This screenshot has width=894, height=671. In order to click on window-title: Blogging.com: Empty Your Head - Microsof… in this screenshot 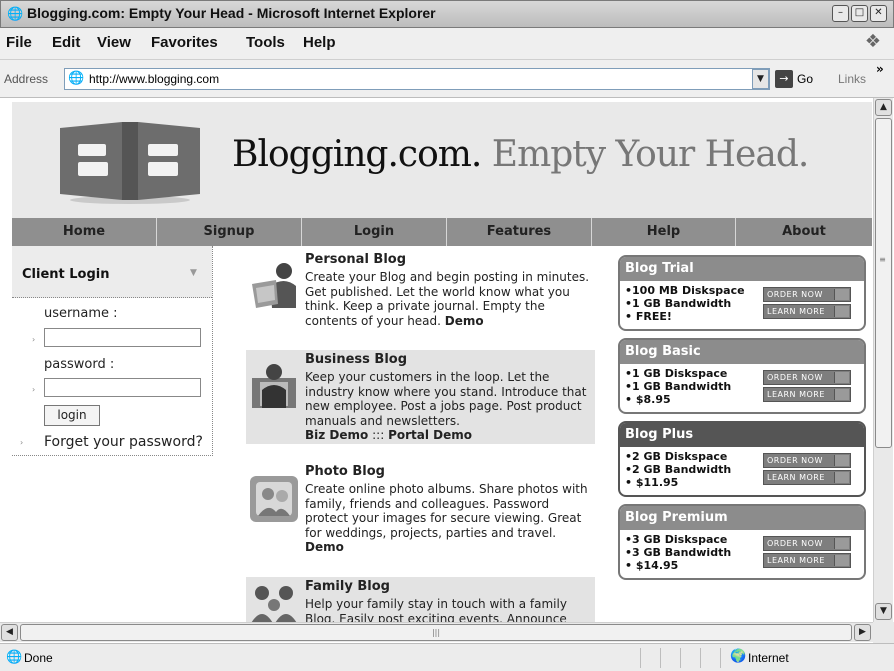, I will do `click(231, 13)`.